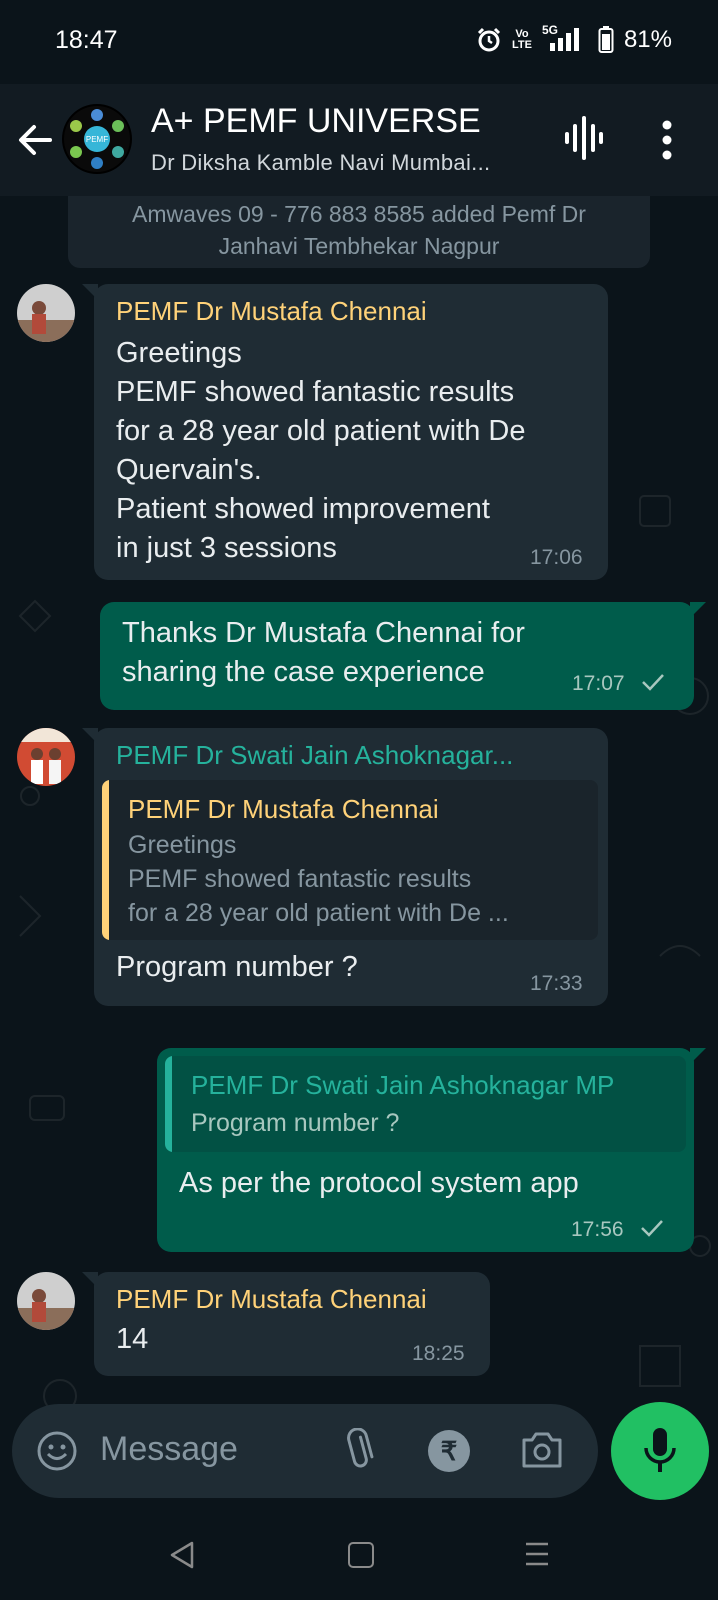 The image size is (718, 1600). Describe the element at coordinates (647, 39) in the screenshot. I see `battery-percent: 81%` at that location.